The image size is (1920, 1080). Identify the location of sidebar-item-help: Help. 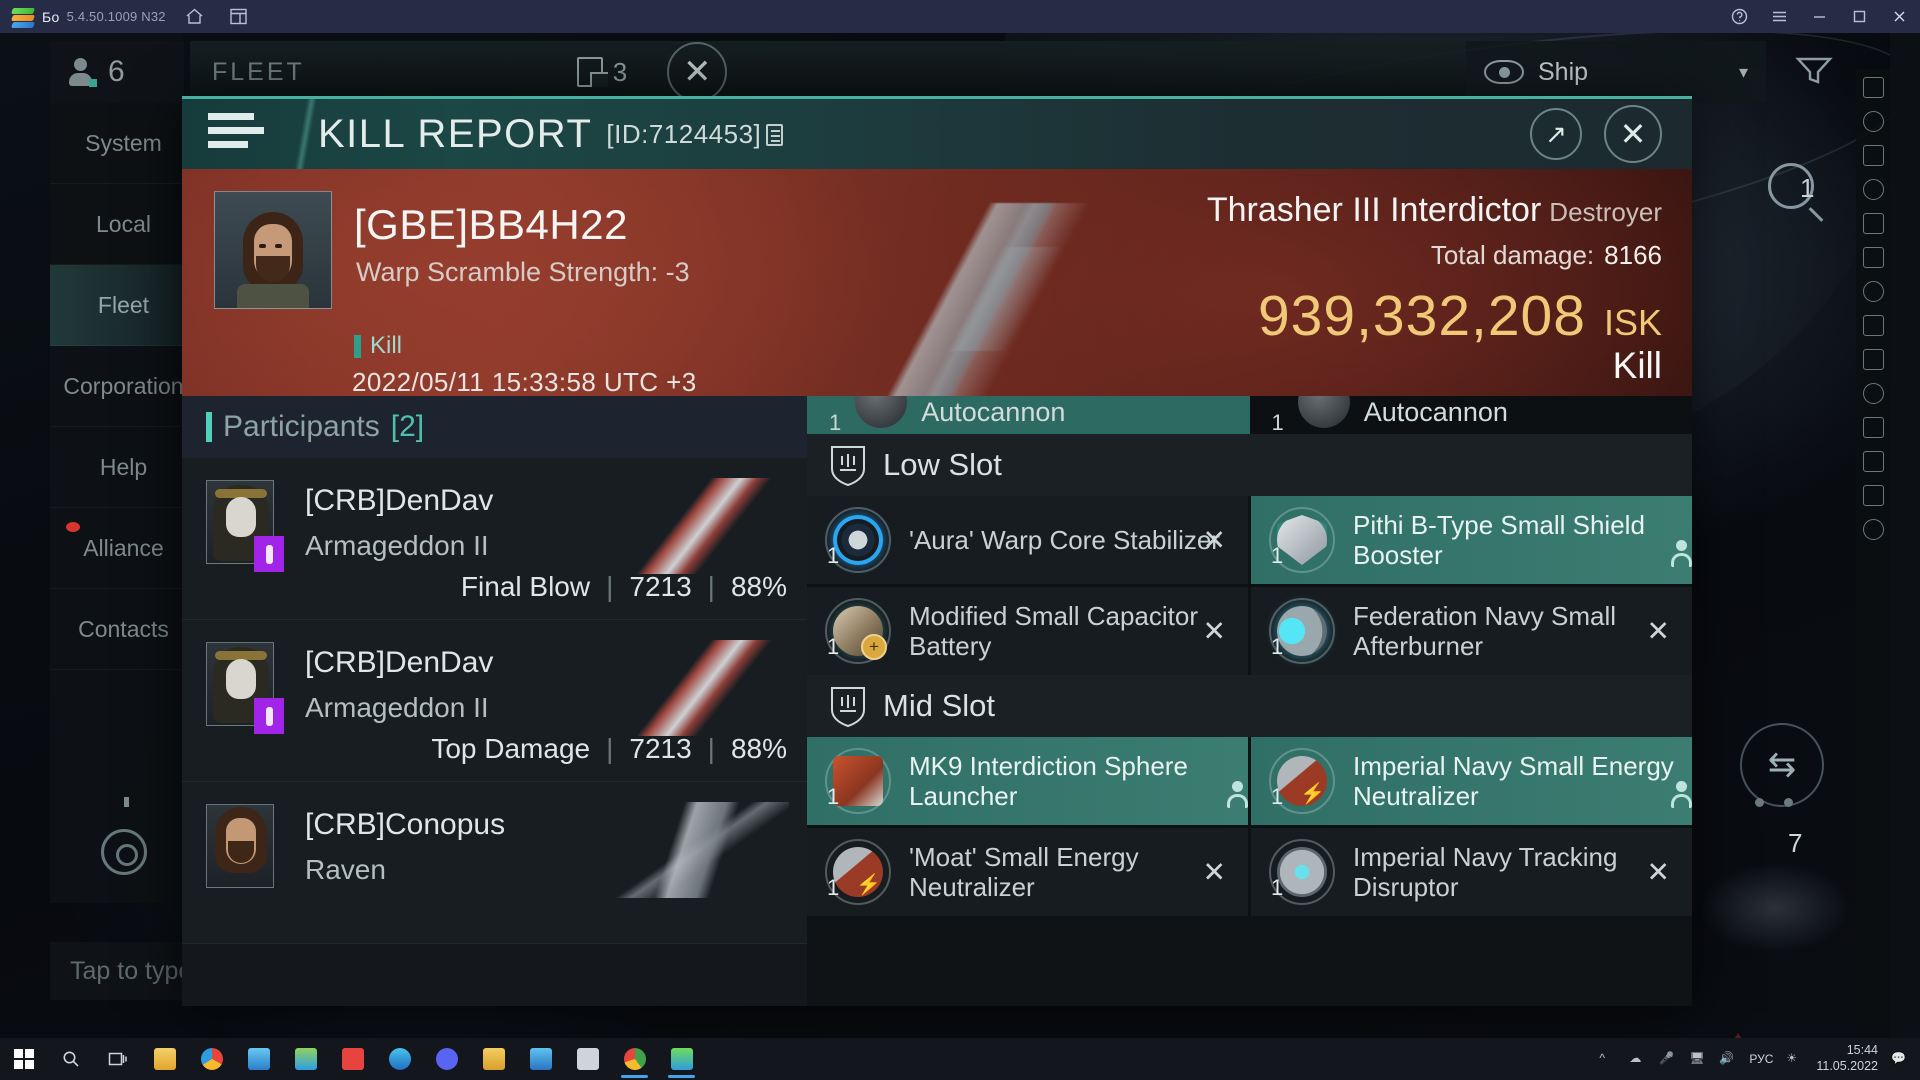
(123, 467).